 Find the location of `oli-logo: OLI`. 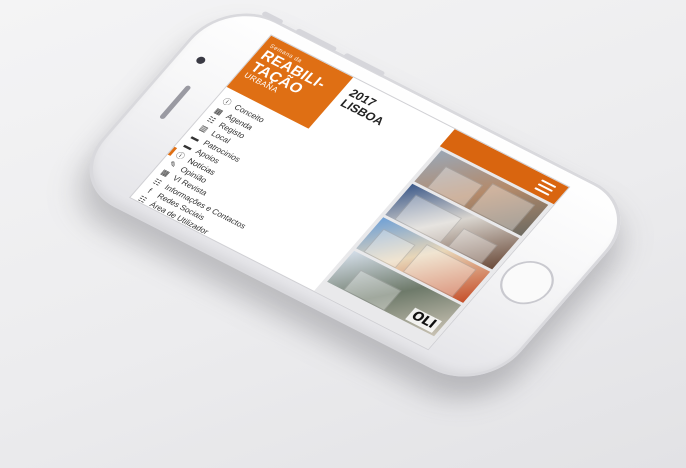

oli-logo: OLI is located at coordinates (423, 320).